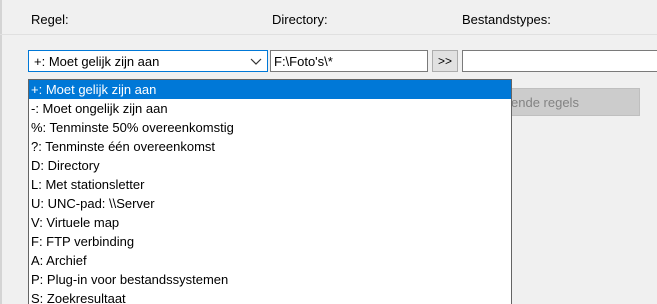 The width and height of the screenshot is (657, 304). What do you see at coordinates (559, 61) in the screenshot?
I see `filetypes-input` at bounding box center [559, 61].